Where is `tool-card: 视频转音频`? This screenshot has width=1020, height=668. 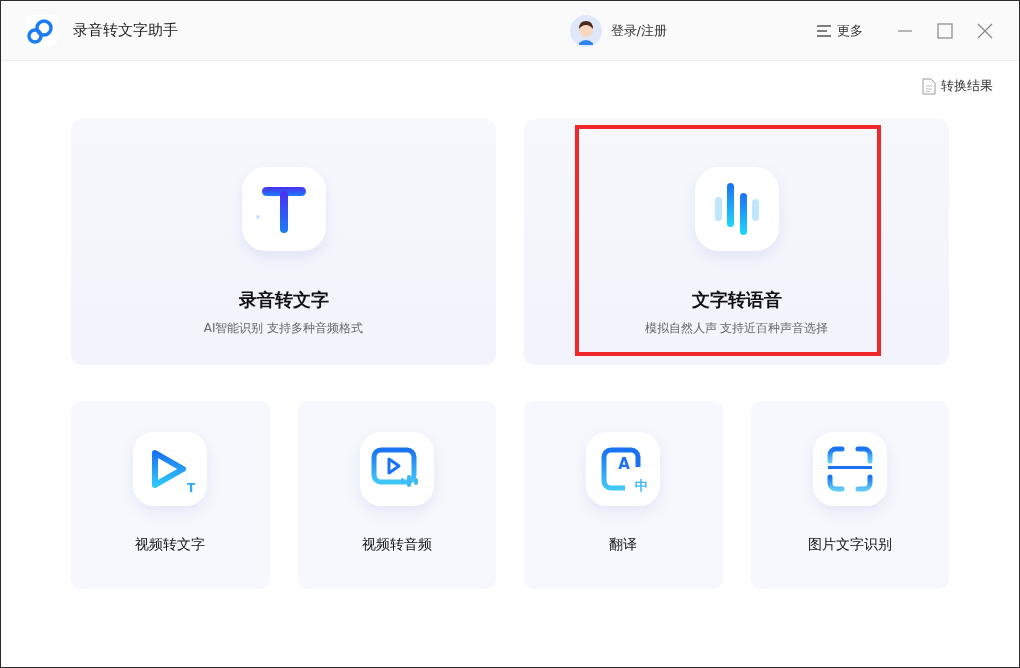
tool-card: 视频转音频 is located at coordinates (396, 495).